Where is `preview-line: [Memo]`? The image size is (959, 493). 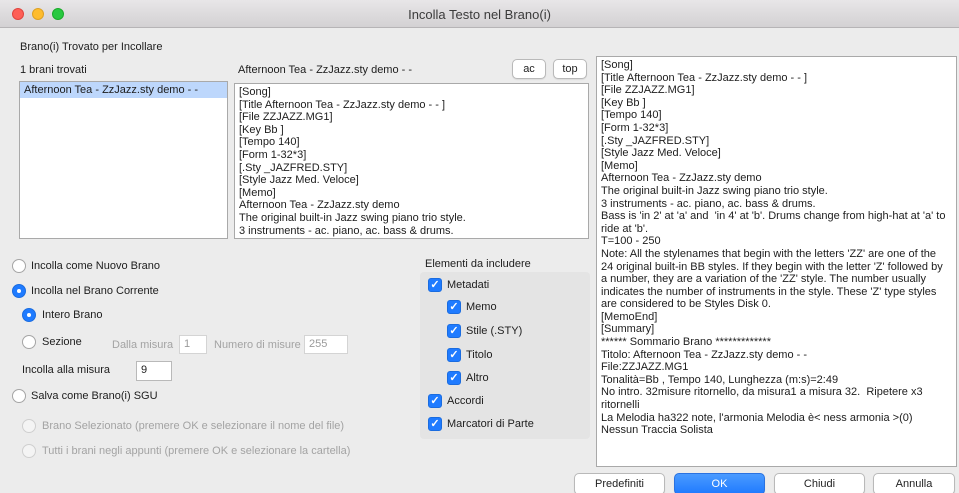
preview-line: [Memo] is located at coordinates (257, 192).